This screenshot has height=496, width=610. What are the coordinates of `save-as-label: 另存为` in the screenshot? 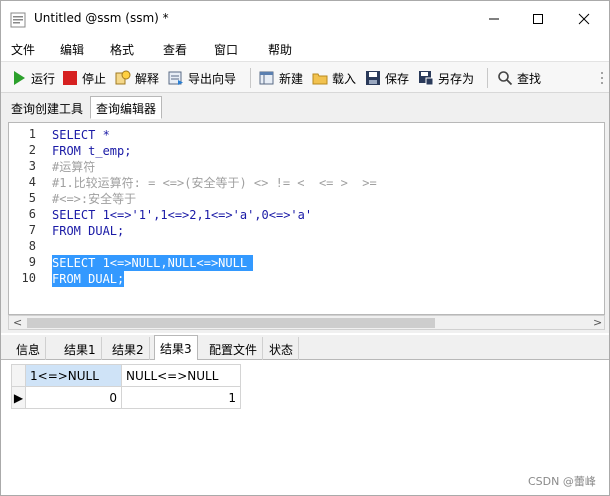 It's located at (456, 78).